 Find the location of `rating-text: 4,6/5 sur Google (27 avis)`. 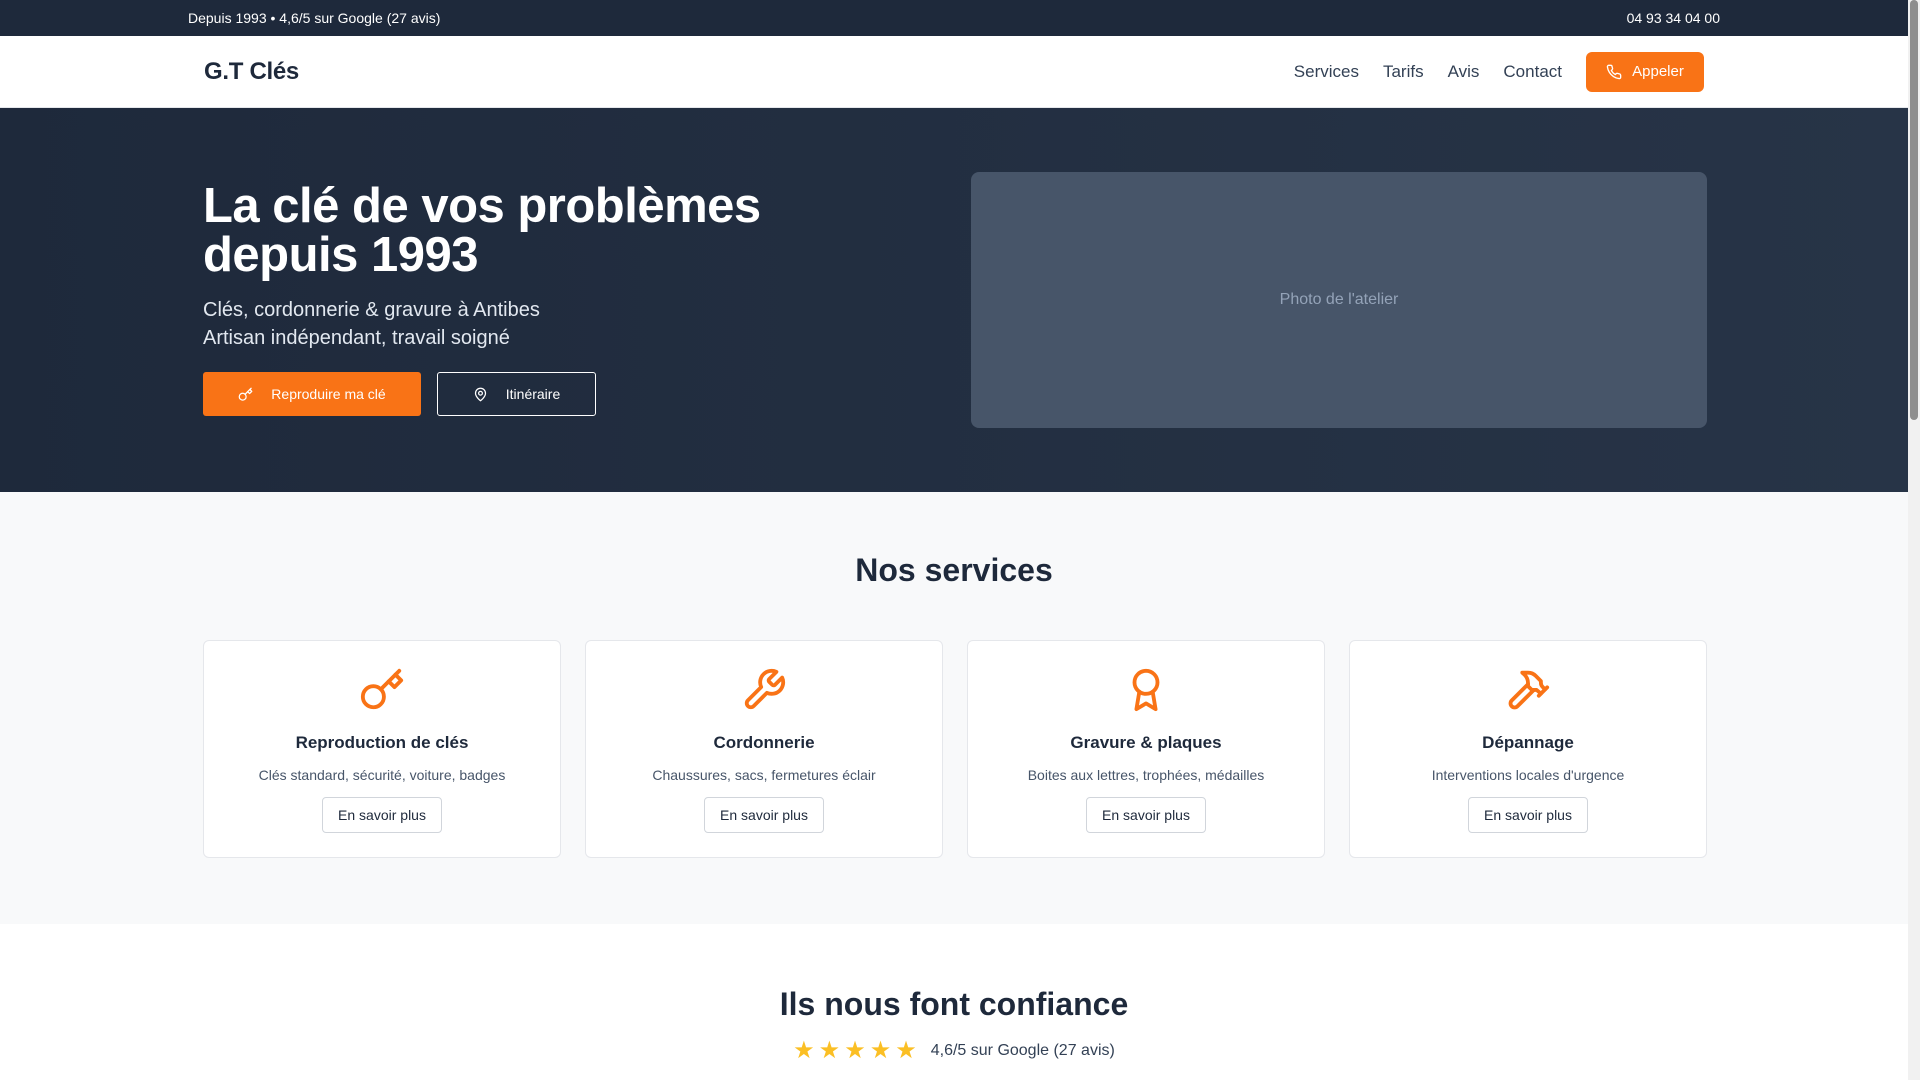

rating-text: 4,6/5 sur Google (27 avis) is located at coordinates (1022, 1050).